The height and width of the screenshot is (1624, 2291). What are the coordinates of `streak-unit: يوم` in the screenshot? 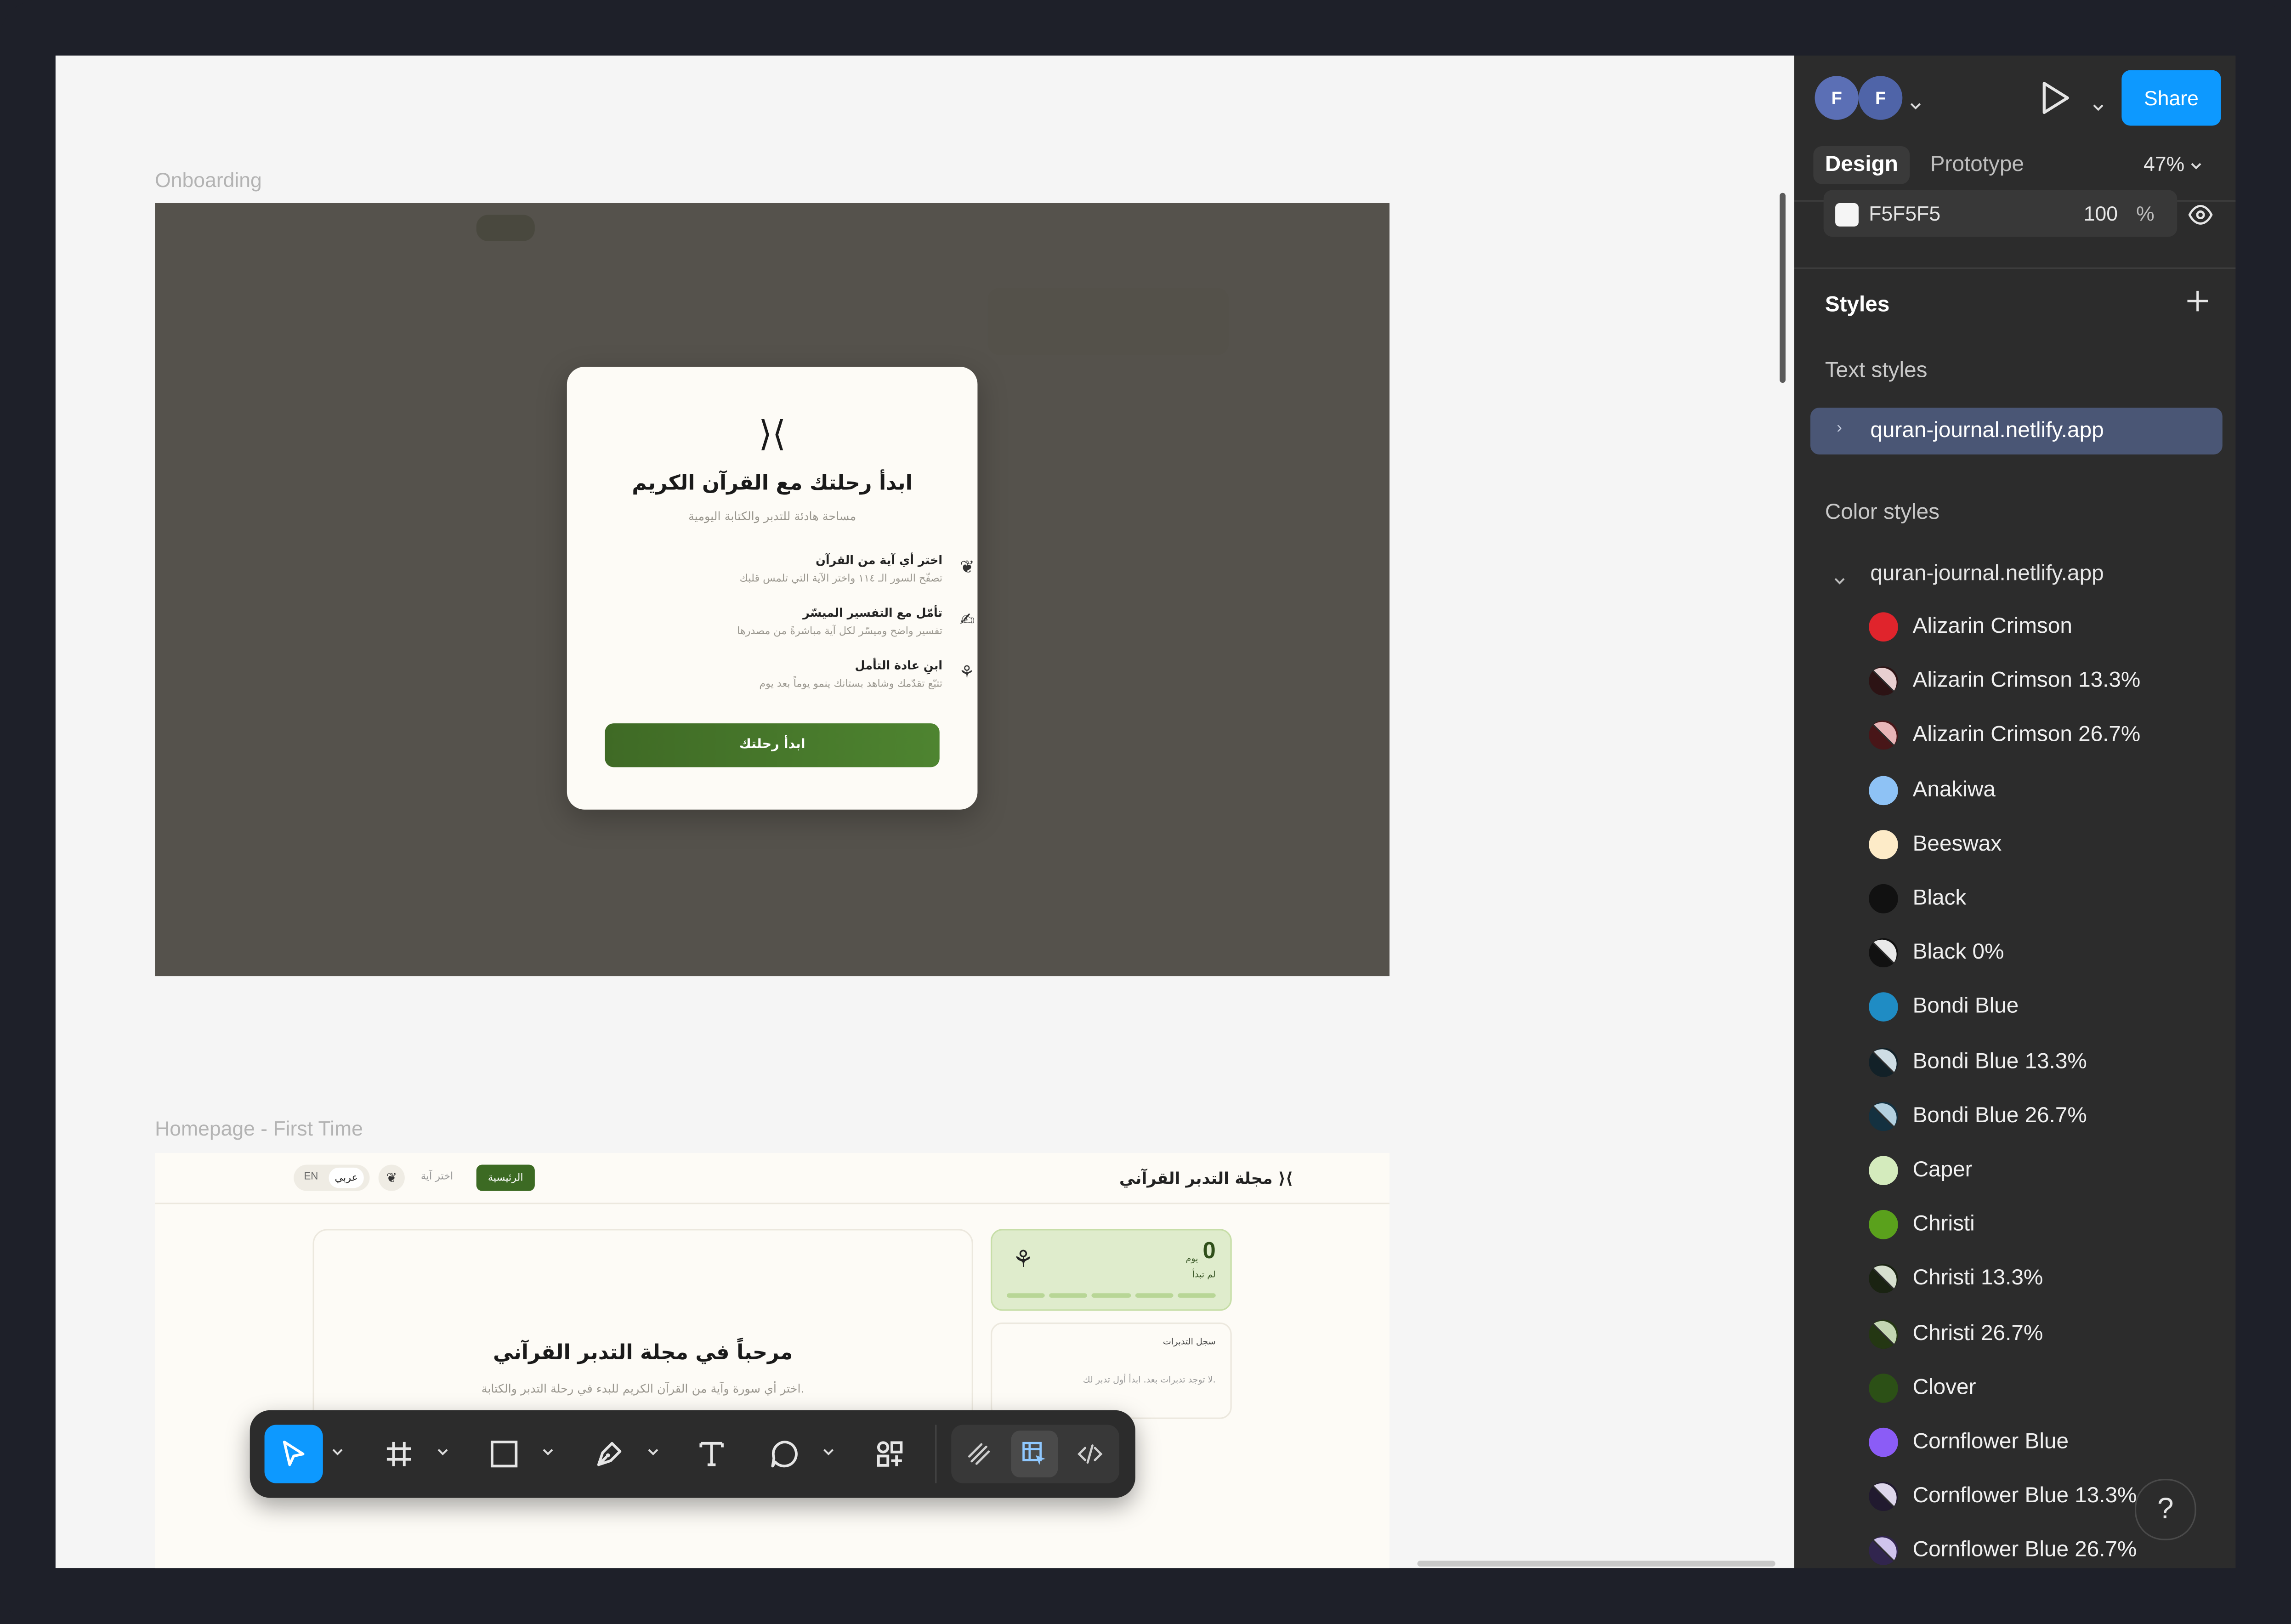 It's located at (1192, 1259).